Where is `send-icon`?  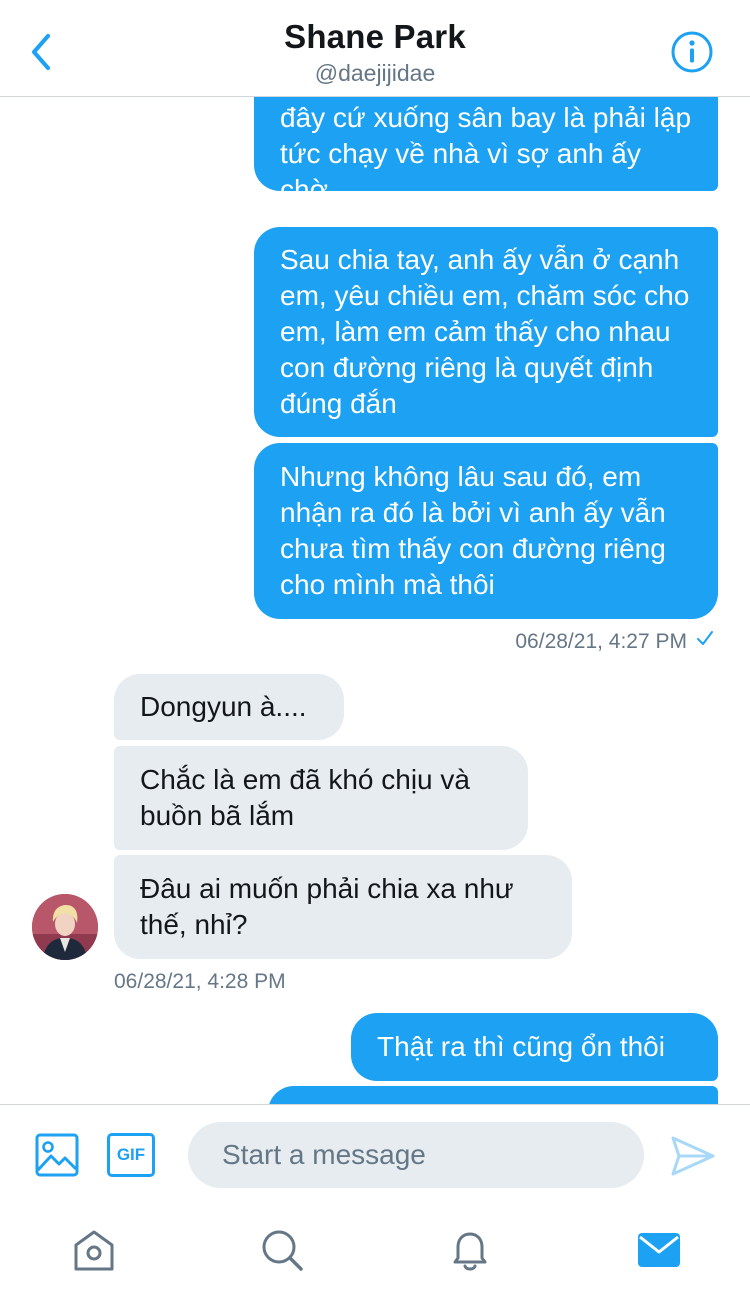 send-icon is located at coordinates (693, 1156).